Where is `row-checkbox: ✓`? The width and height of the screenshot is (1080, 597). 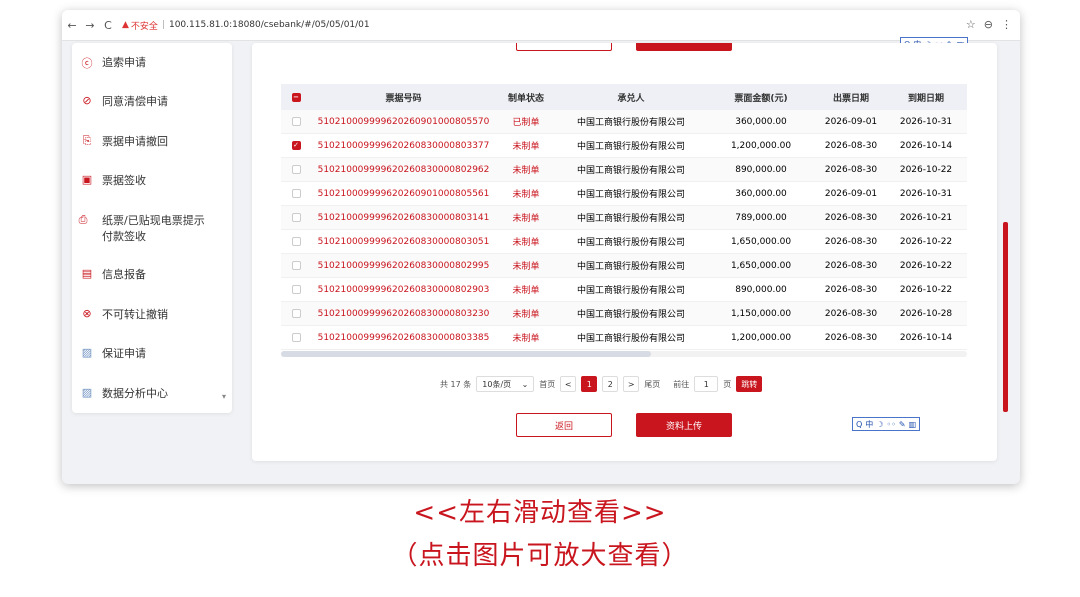 row-checkbox: ✓ is located at coordinates (296, 145).